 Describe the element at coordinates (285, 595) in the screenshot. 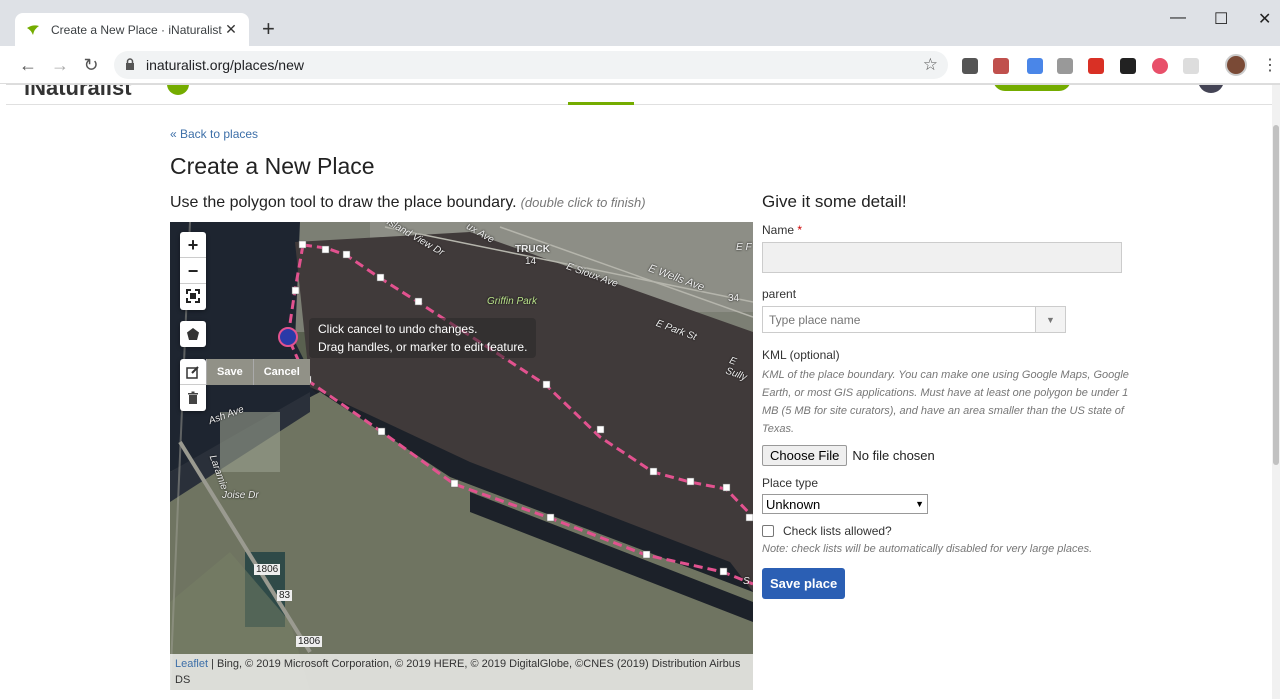

I see `map-label-route-83: 83` at that location.